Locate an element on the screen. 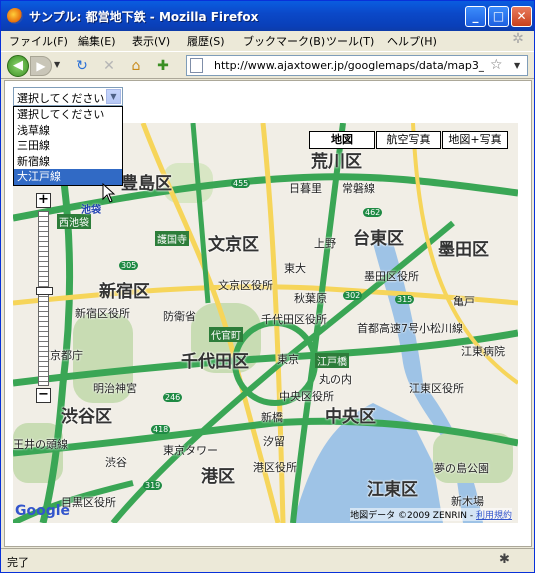 The image size is (535, 573). place-label: 中央区役所 is located at coordinates (306, 396).